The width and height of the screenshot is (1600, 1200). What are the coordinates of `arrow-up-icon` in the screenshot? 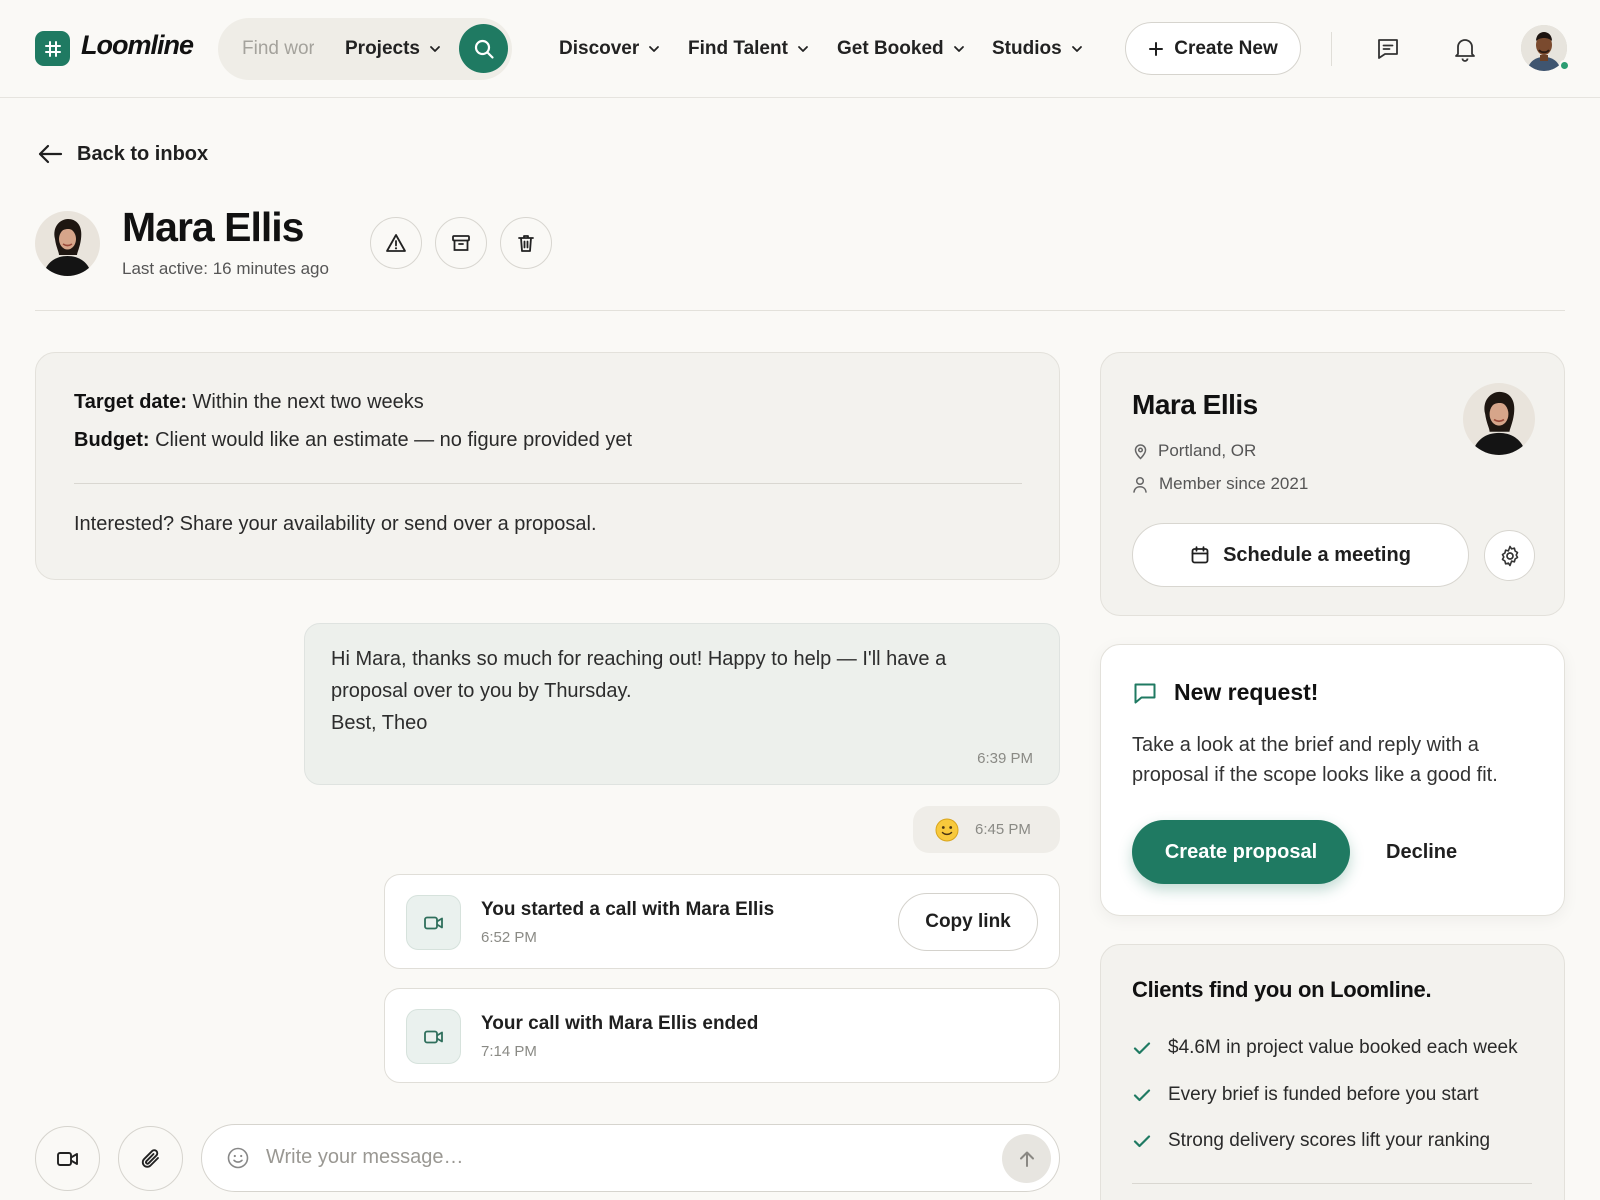 It's located at (1026, 1159).